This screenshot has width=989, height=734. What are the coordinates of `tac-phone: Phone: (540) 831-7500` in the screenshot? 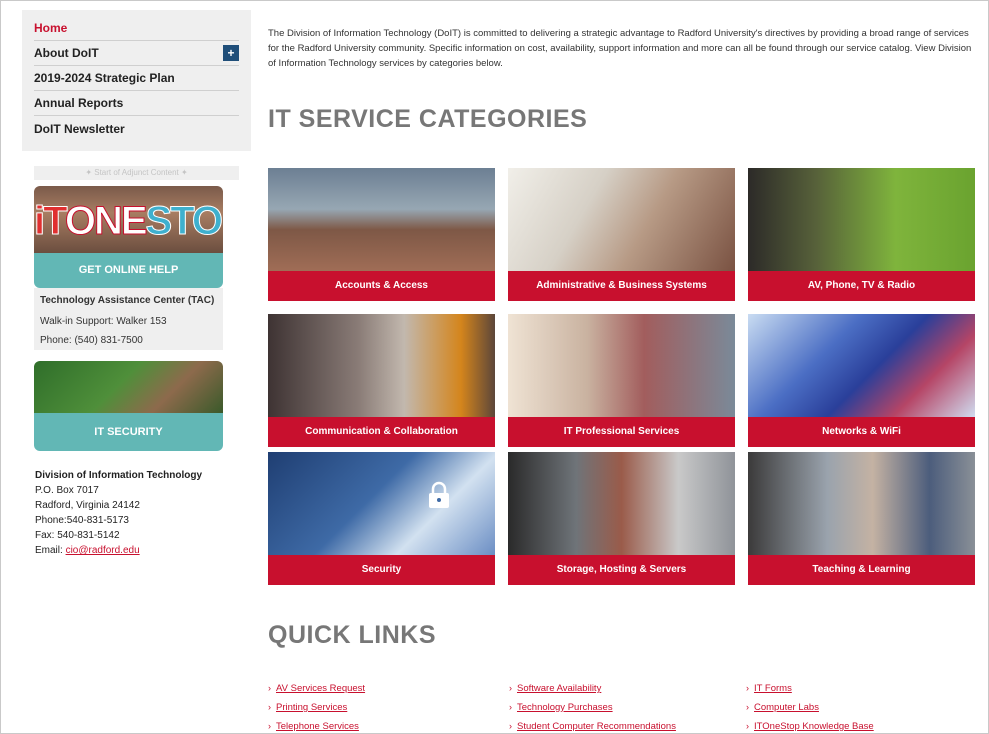 It's located at (91, 340).